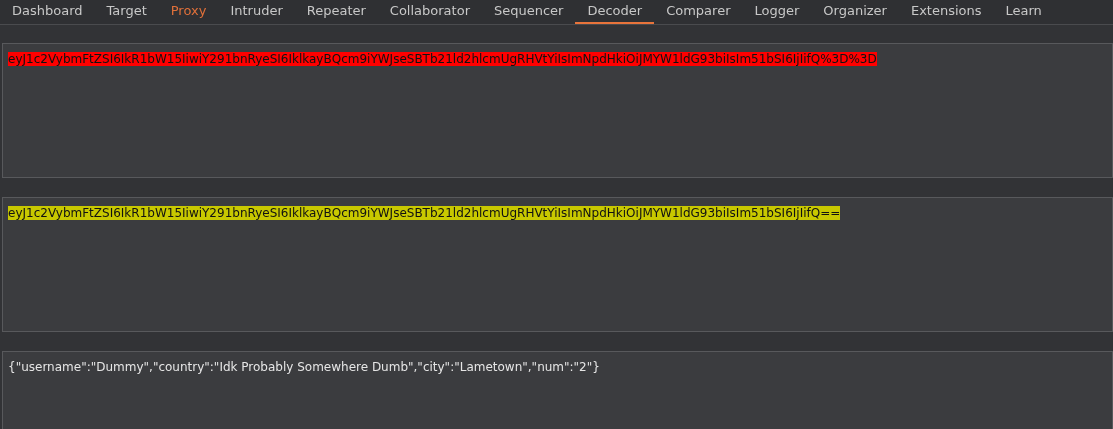 Image resolution: width=1113 pixels, height=429 pixels. What do you see at coordinates (442, 59) in the screenshot?
I see `highlighted-text: eyJ1c2VybmFtZSI6IkR1bW15IiwiY291bnRyeSI6IklkayBQcm9iYWJseSBTb21ld2hlcmUgRHVtYiIsImNpdHkiOiJMYW1ldG93biIsIm51bSI6IjIifQ%3D%3D` at bounding box center [442, 59].